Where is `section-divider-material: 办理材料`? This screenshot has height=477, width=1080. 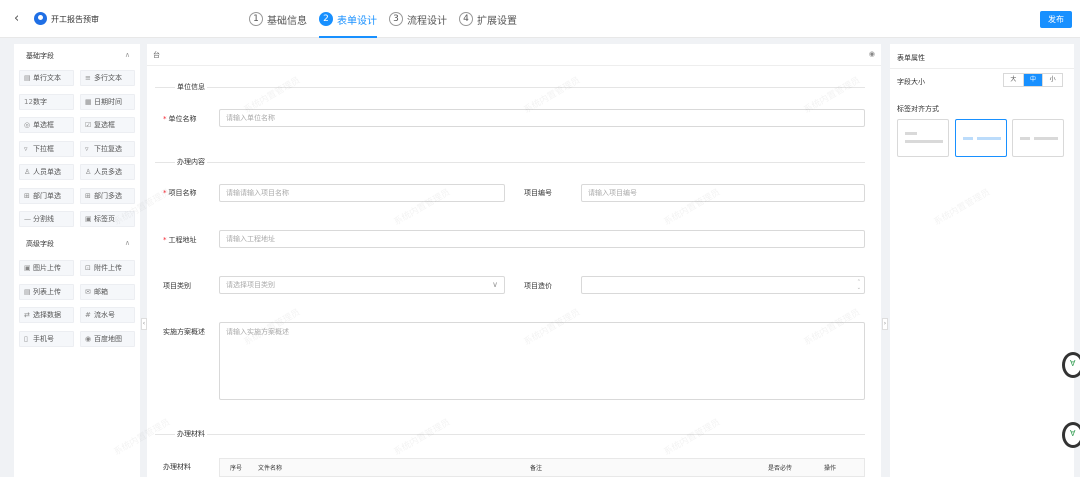
section-divider-material: 办理材料 is located at coordinates (510, 434).